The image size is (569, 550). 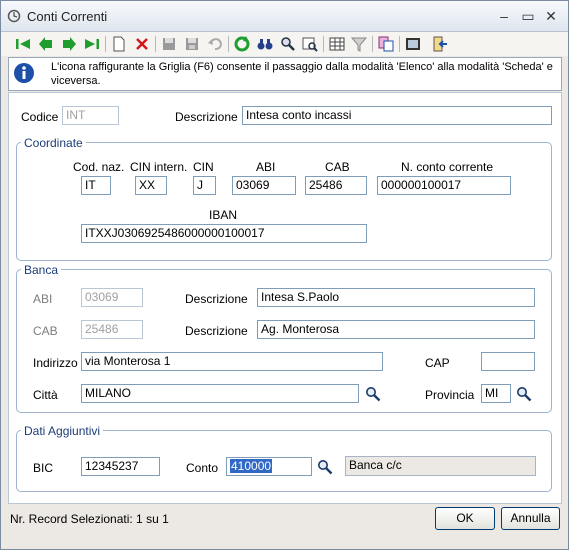 I want to click on banca-abi-field: 03069, so click(x=112, y=297).